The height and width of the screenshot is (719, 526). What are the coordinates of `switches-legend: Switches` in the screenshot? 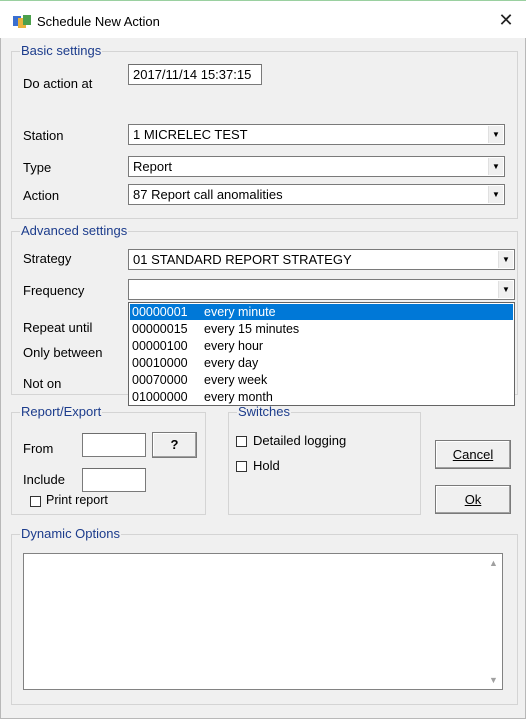 It's located at (264, 411).